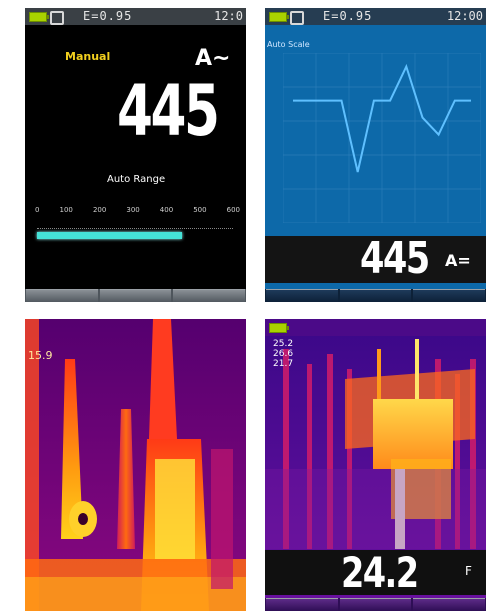 The image size is (499, 611). Describe the element at coordinates (468, 571) in the screenshot. I see `unit-label: F` at that location.